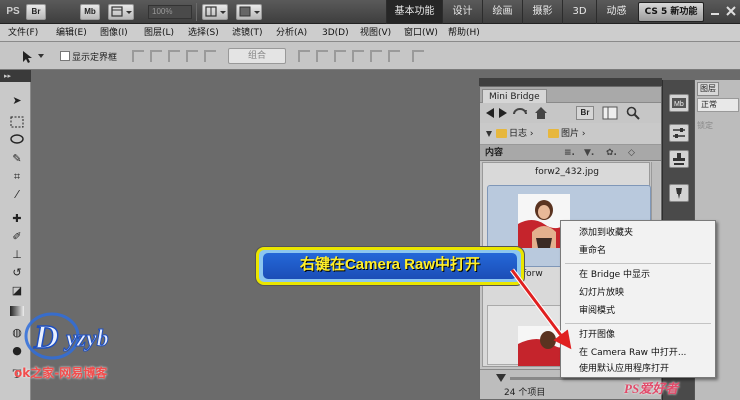 This screenshot has width=740, height=400. I want to click on align-bottom-icon, so click(174, 56).